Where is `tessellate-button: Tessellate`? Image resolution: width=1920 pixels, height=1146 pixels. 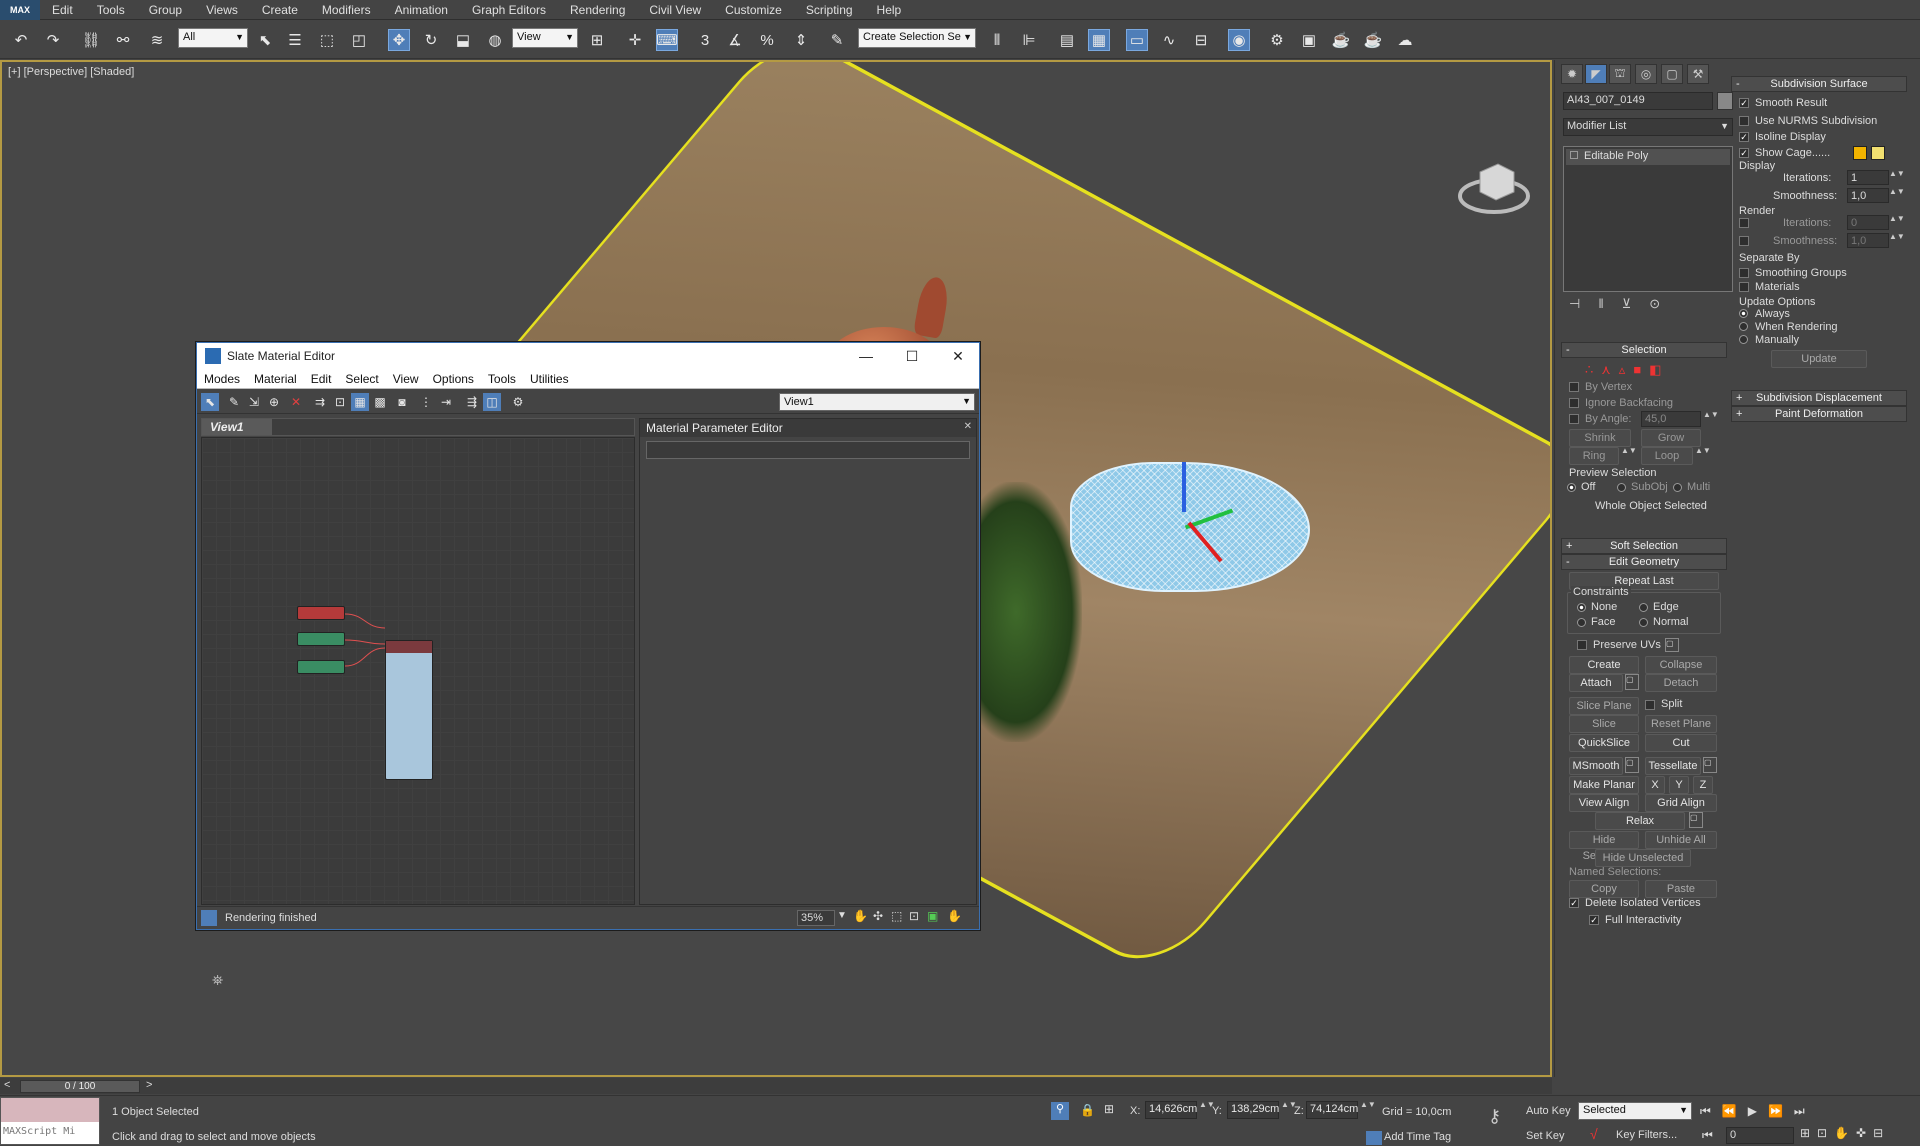
tessellate-button: Tessellate is located at coordinates (1673, 766).